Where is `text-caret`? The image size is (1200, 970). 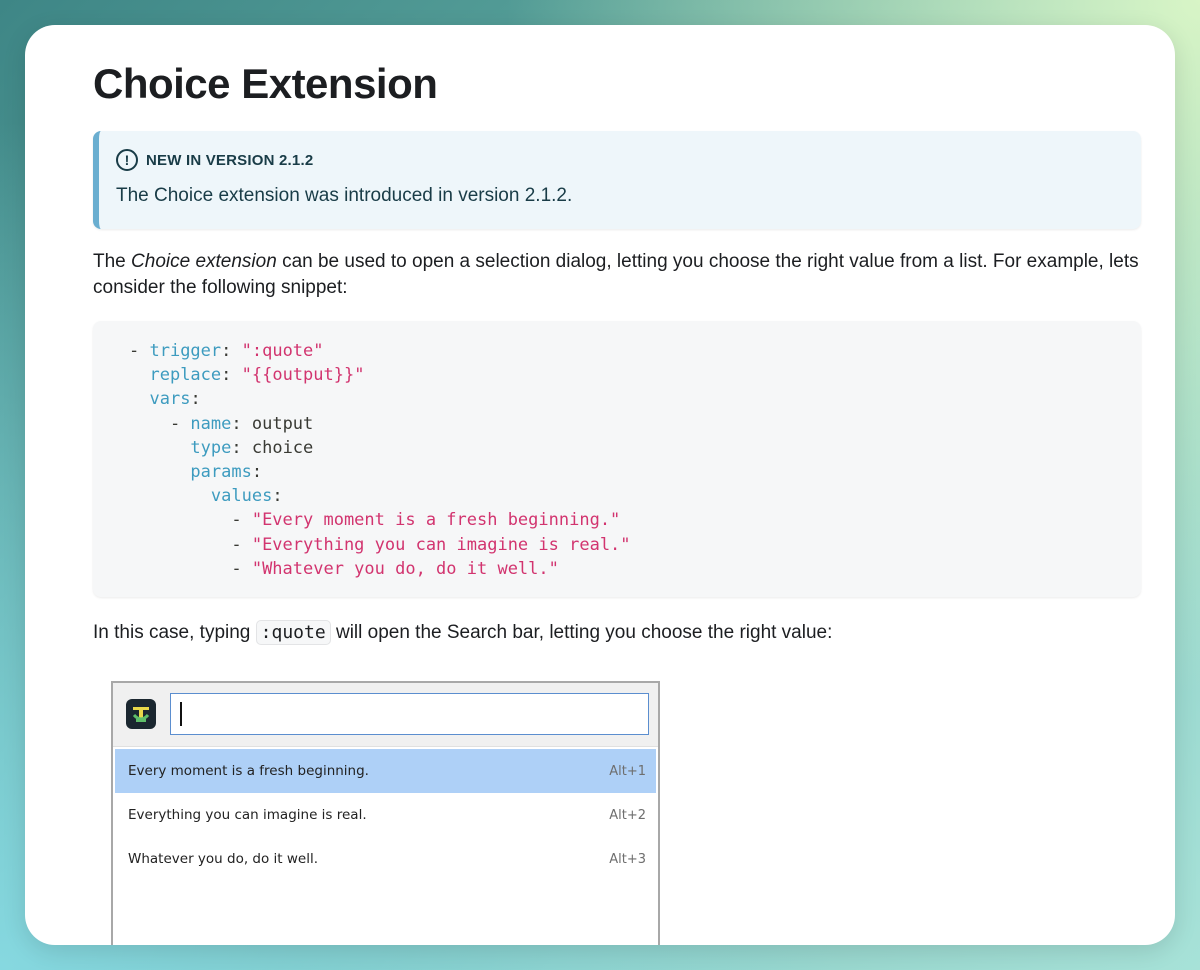
text-caret is located at coordinates (181, 714).